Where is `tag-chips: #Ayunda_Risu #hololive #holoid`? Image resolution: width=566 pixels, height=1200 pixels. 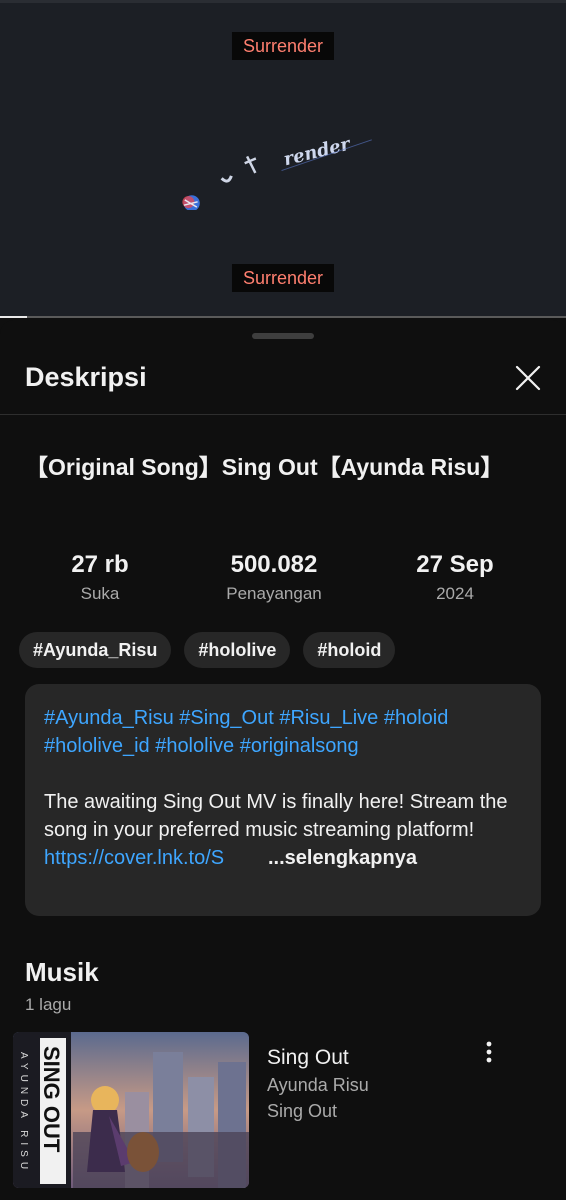 tag-chips: #Ayunda_Risu #hololive #holoid is located at coordinates (207, 651).